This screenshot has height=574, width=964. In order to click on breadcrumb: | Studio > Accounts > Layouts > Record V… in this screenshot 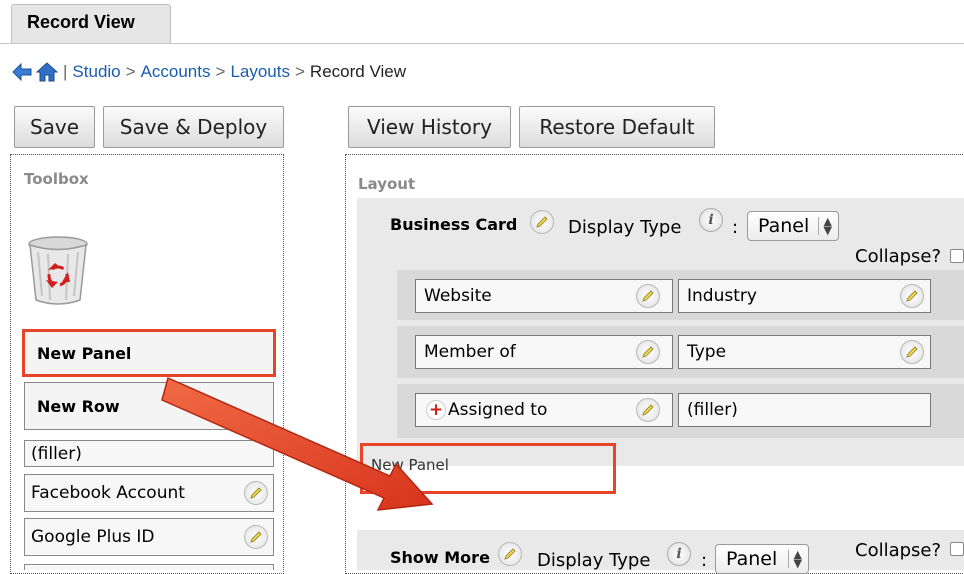, I will do `click(209, 72)`.